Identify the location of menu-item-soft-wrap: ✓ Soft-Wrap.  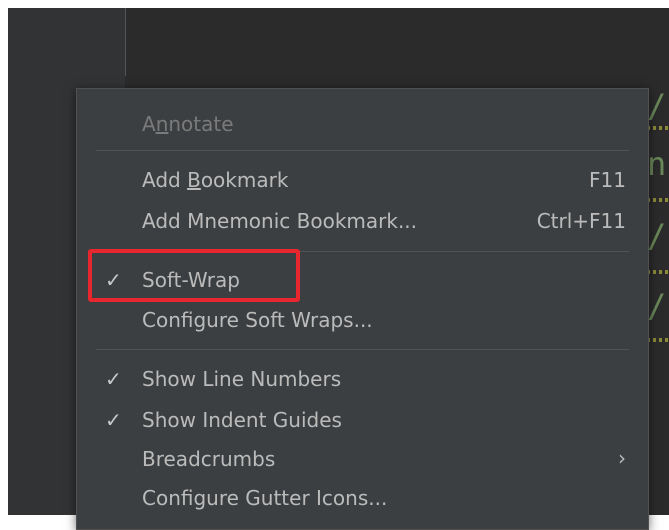
(362, 281).